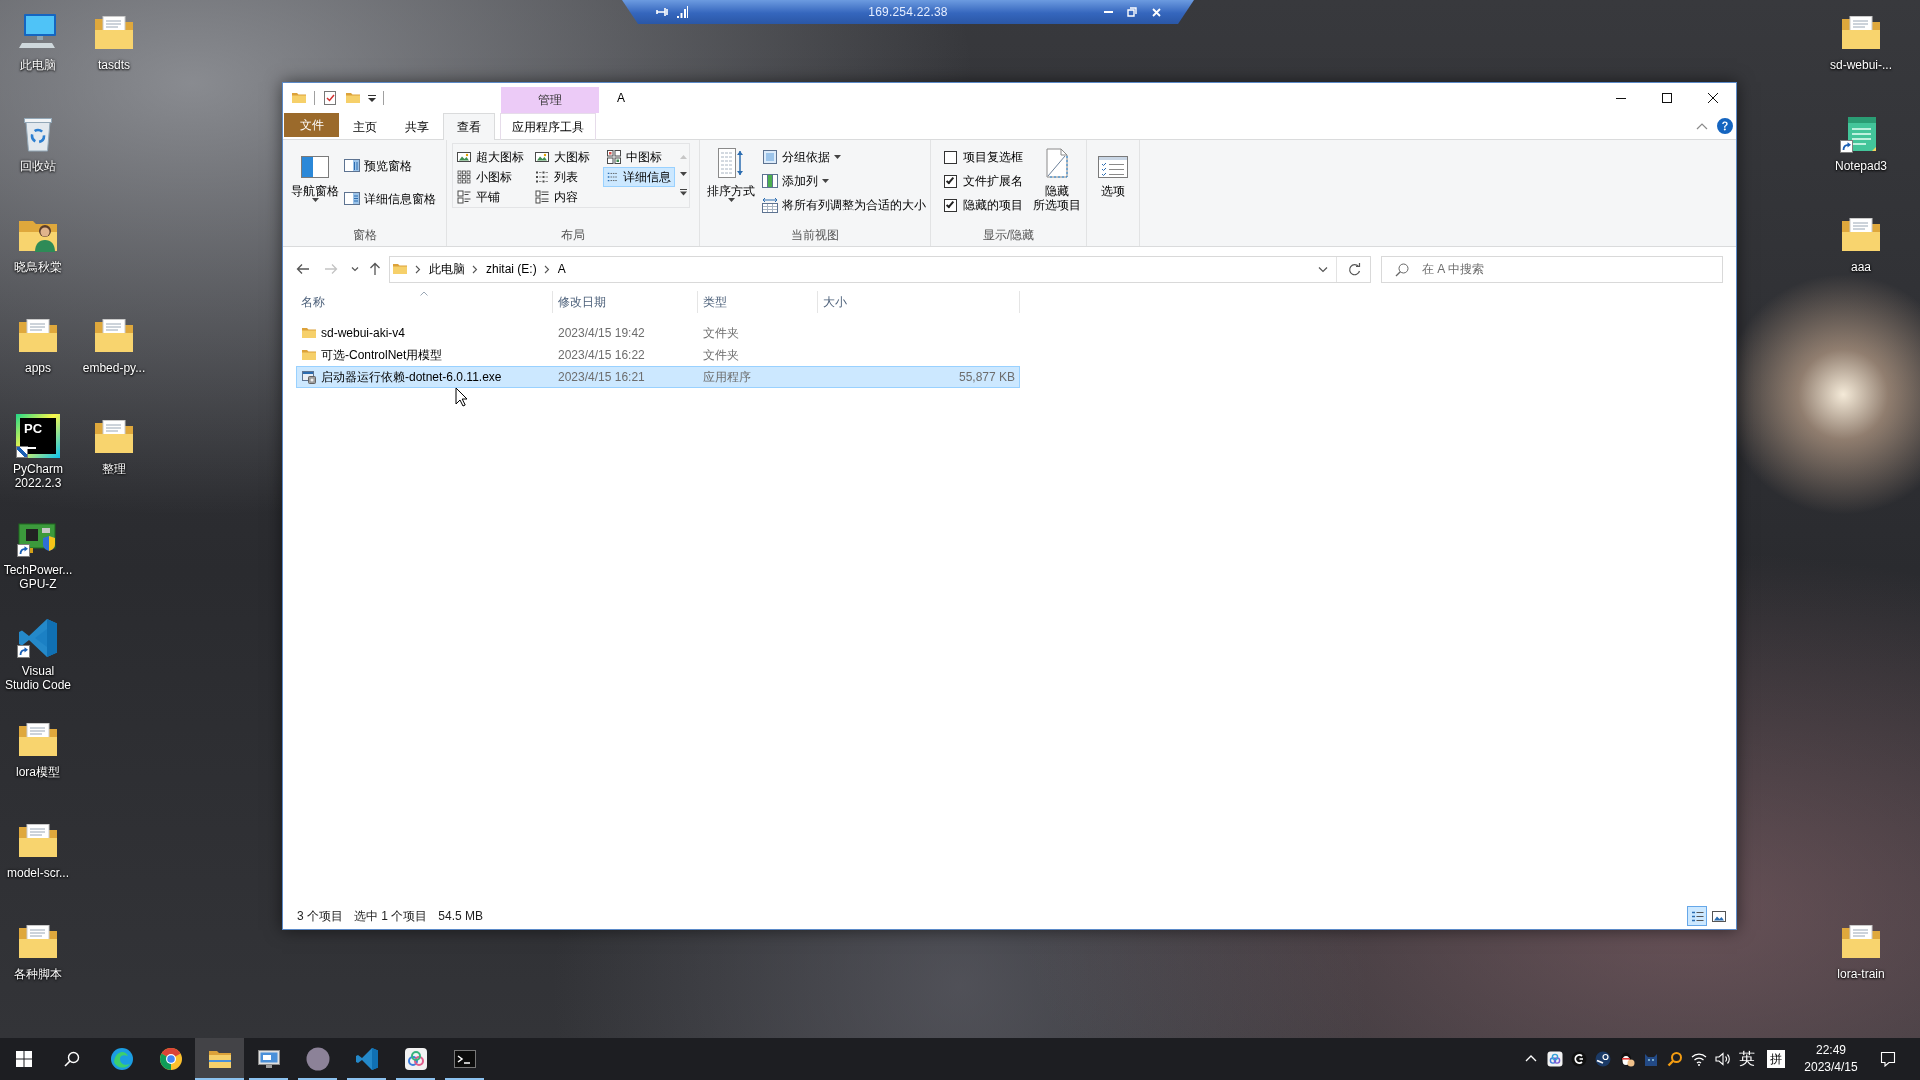 This screenshot has height=1080, width=1920. I want to click on layout-option: 大图标, so click(566, 157).